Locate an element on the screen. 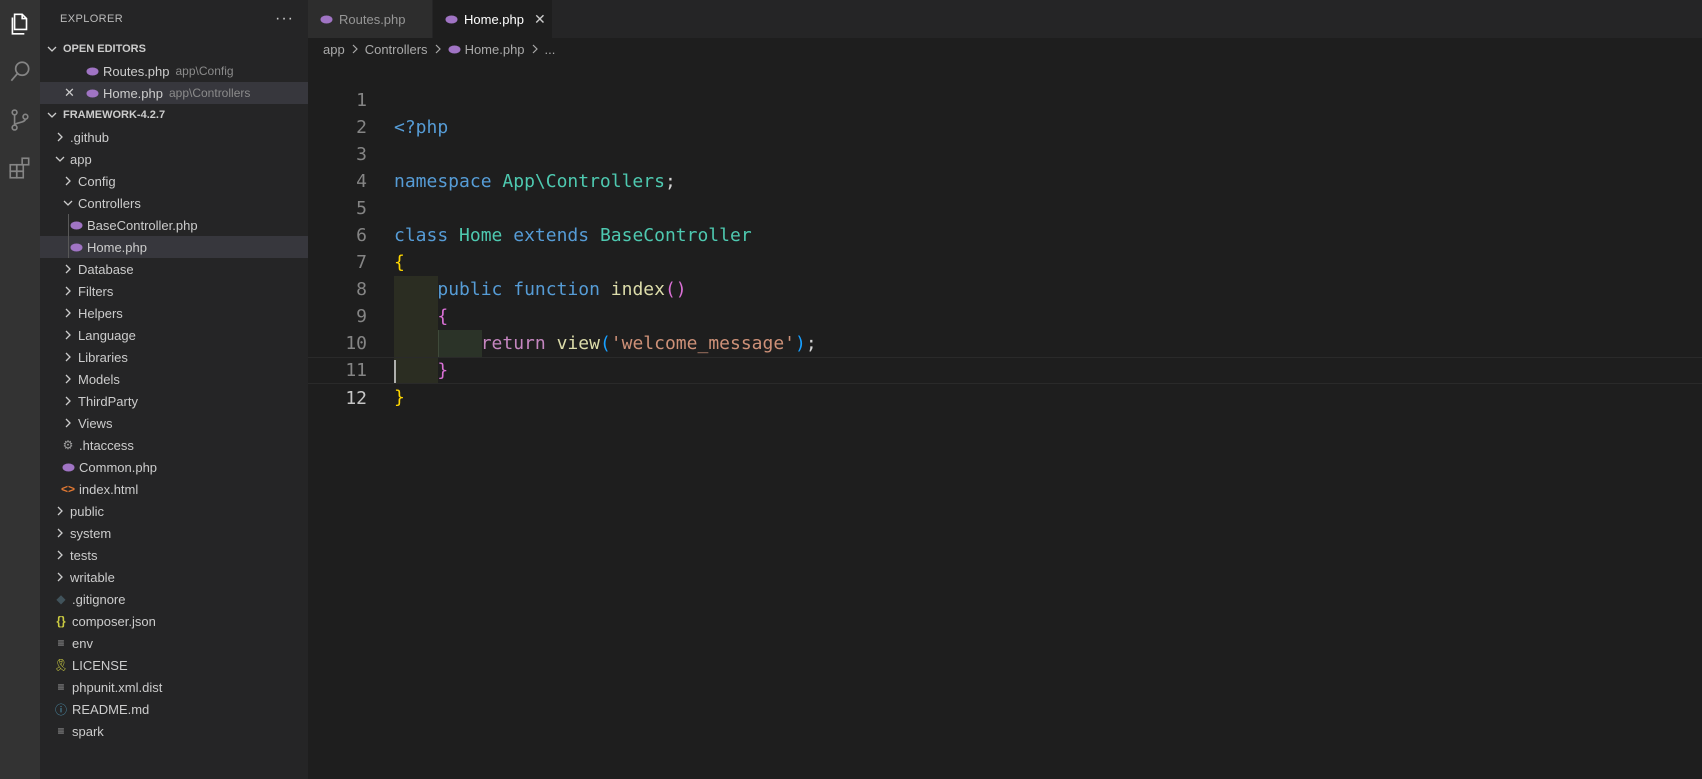 This screenshot has height=779, width=1702. activity-bar is located at coordinates (20, 389).